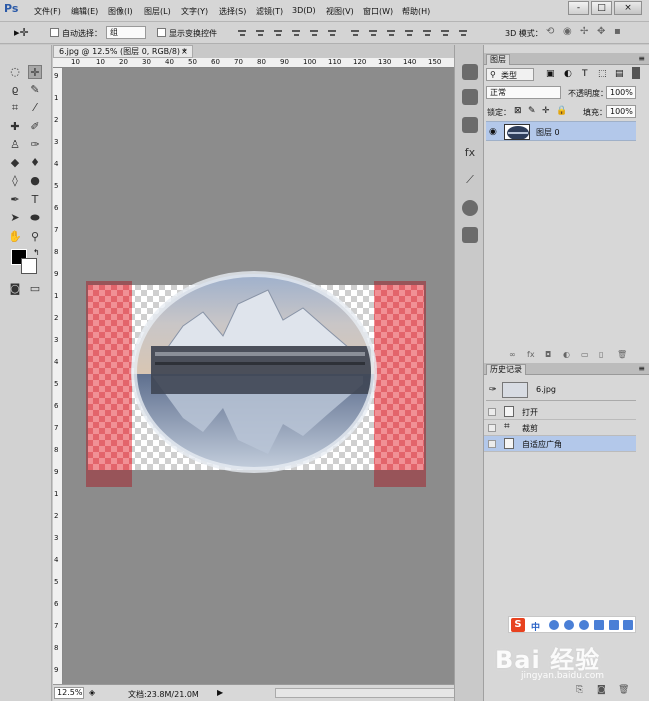 The image size is (649, 701). What do you see at coordinates (416, 12) in the screenshot?
I see `menu-help: 帮助(H)` at bounding box center [416, 12].